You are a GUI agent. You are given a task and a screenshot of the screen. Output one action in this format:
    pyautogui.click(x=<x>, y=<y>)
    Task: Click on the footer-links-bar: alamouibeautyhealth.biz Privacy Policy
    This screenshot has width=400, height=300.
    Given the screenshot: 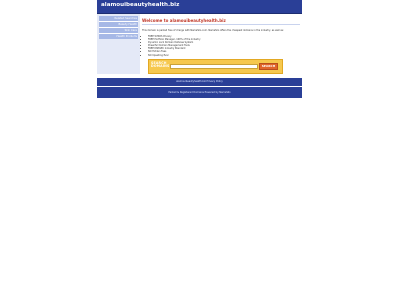 What is the action you would take?
    pyautogui.click(x=199, y=82)
    